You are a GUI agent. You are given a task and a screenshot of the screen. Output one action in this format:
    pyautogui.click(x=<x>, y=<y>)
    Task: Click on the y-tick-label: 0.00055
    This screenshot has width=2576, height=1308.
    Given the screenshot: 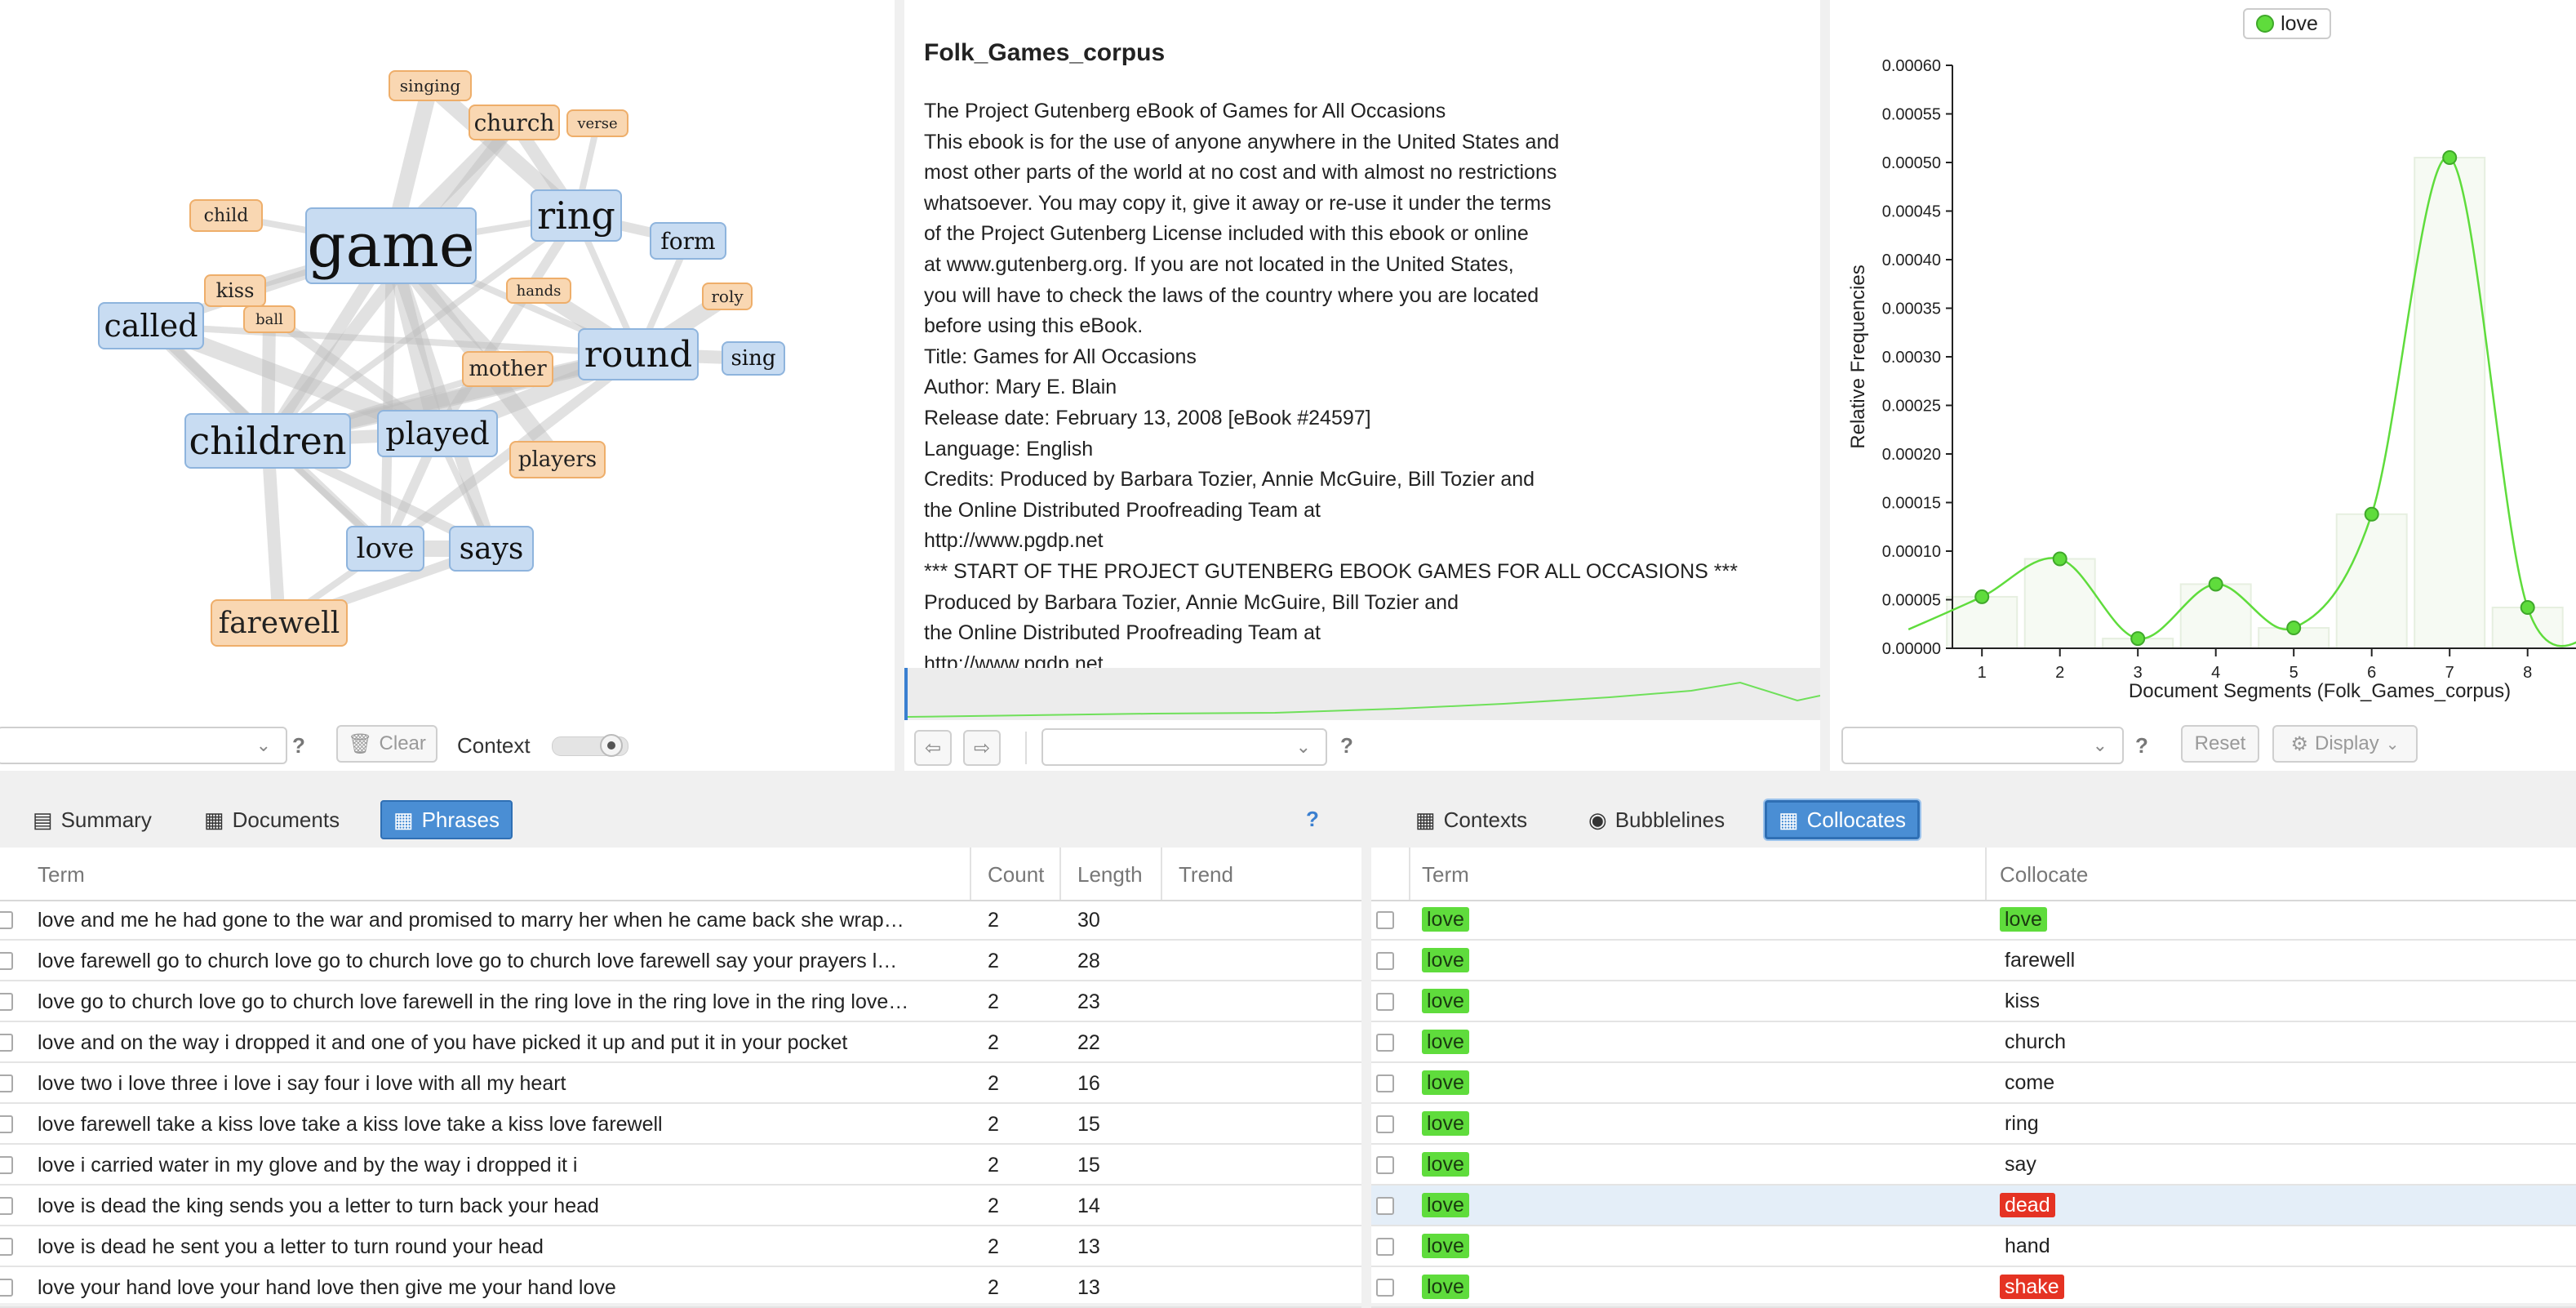 What is the action you would take?
    pyautogui.click(x=1911, y=115)
    